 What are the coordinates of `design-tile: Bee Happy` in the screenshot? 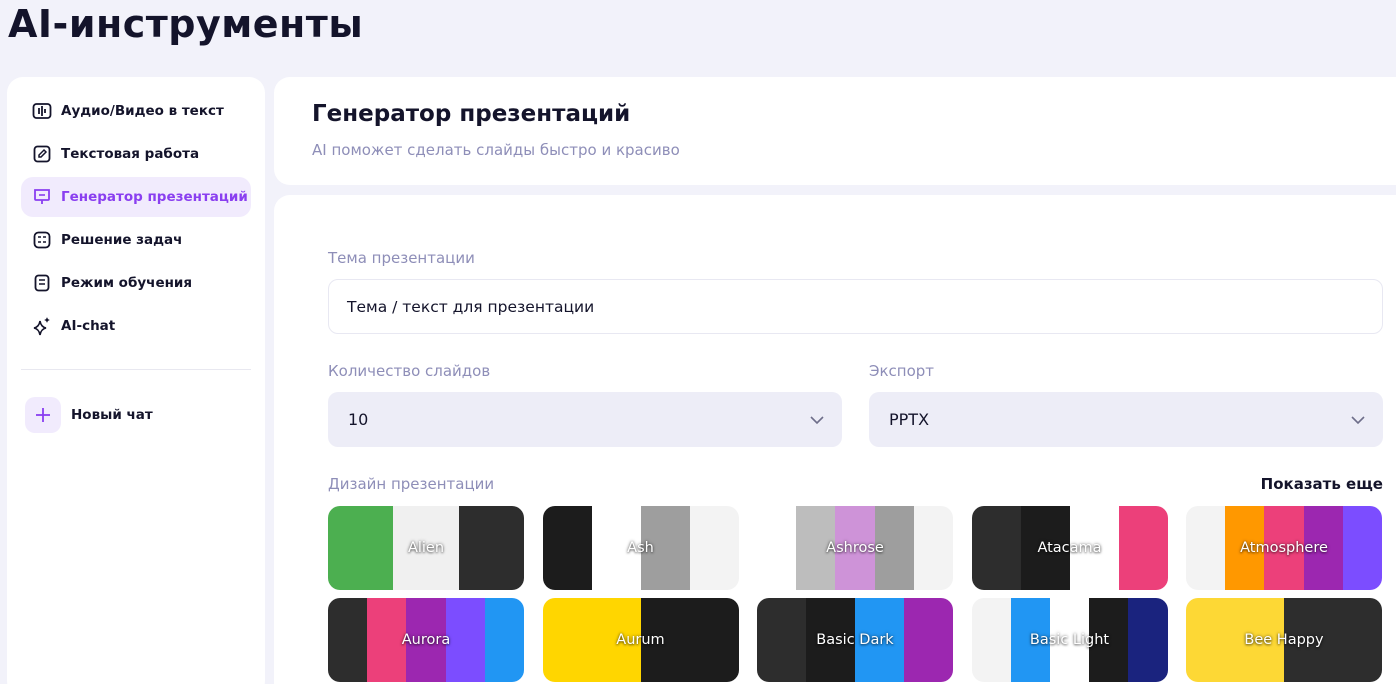 It's located at (1284, 640).